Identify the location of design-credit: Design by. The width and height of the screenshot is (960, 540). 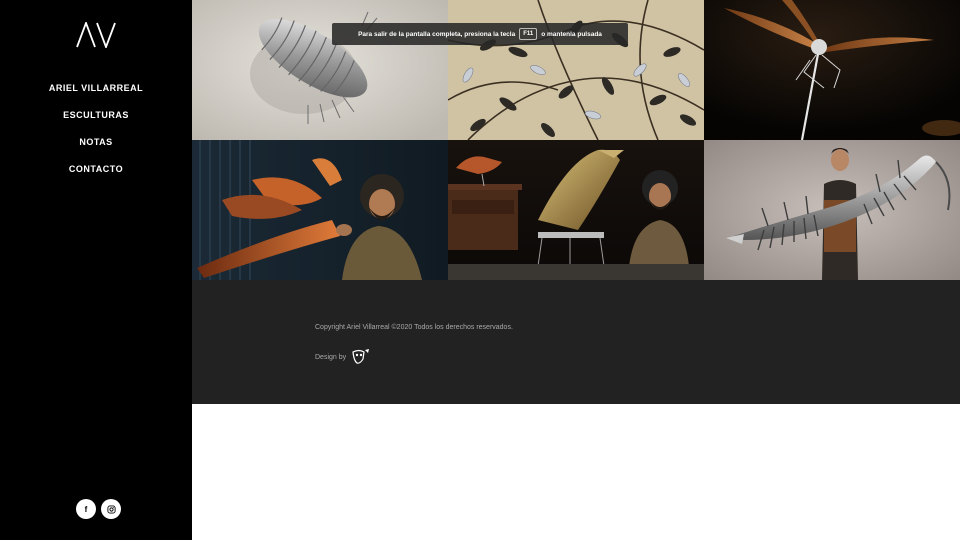
(343, 357).